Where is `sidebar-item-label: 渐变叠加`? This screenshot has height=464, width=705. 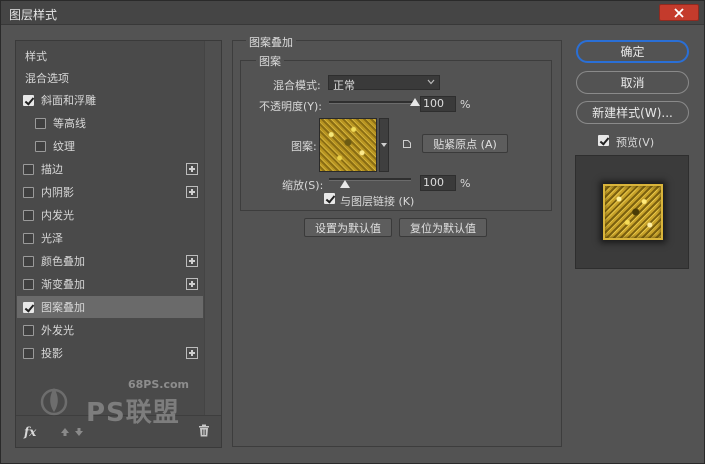 sidebar-item-label: 渐变叠加 is located at coordinates (63, 284).